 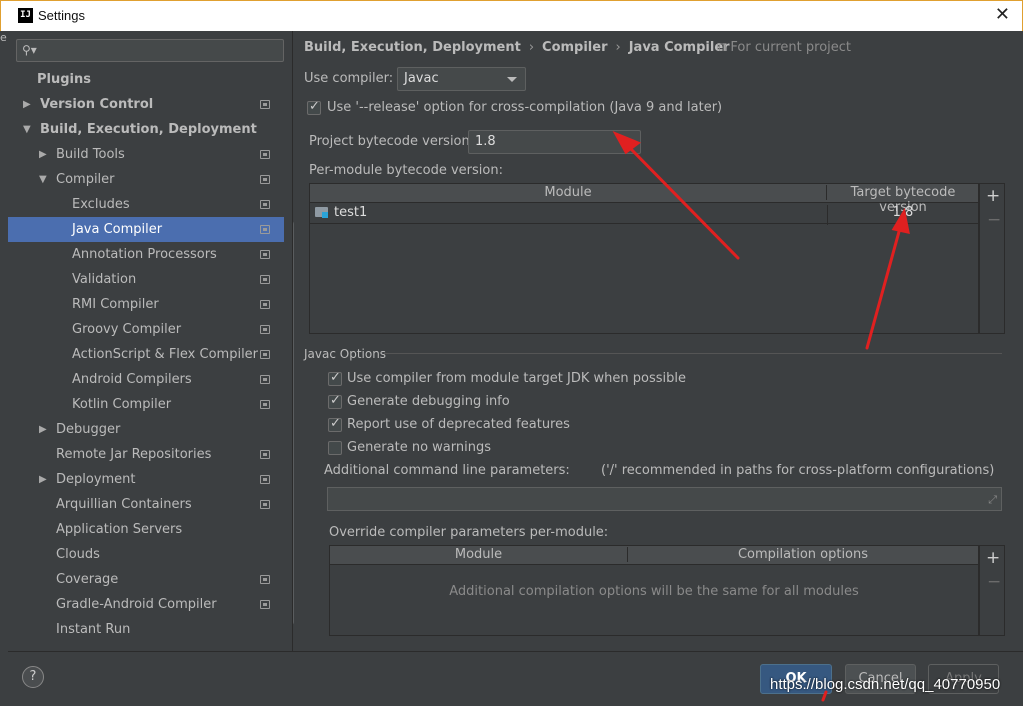 What do you see at coordinates (132, 379) in the screenshot?
I see `sidebar-item-label: Android Compilers` at bounding box center [132, 379].